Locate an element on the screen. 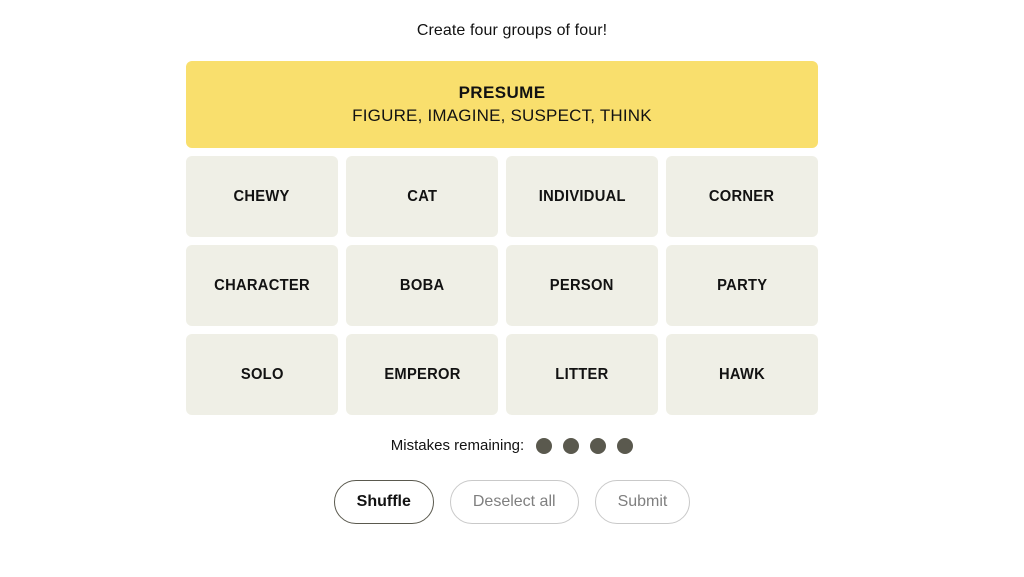 The image size is (1024, 577). tile-label: CAT is located at coordinates (421, 196).